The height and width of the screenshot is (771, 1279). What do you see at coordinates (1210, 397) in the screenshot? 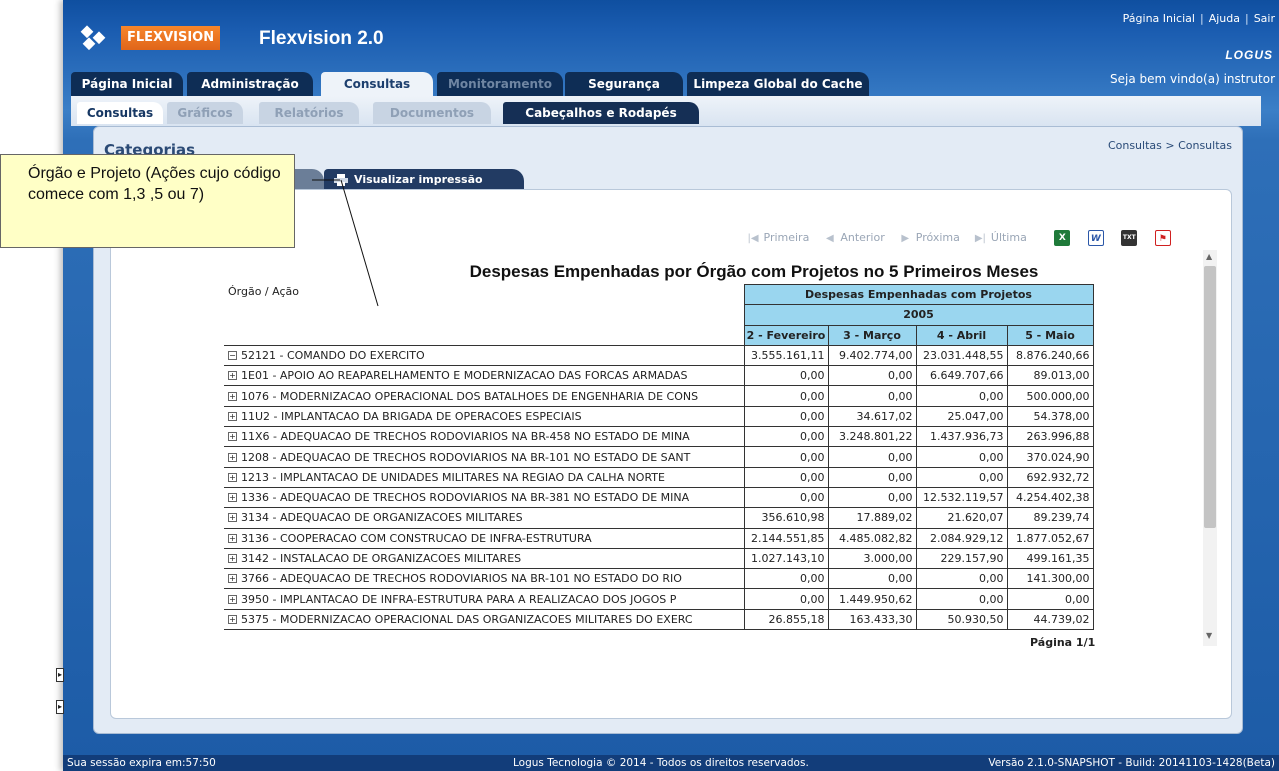
I see `scroll-thumb` at bounding box center [1210, 397].